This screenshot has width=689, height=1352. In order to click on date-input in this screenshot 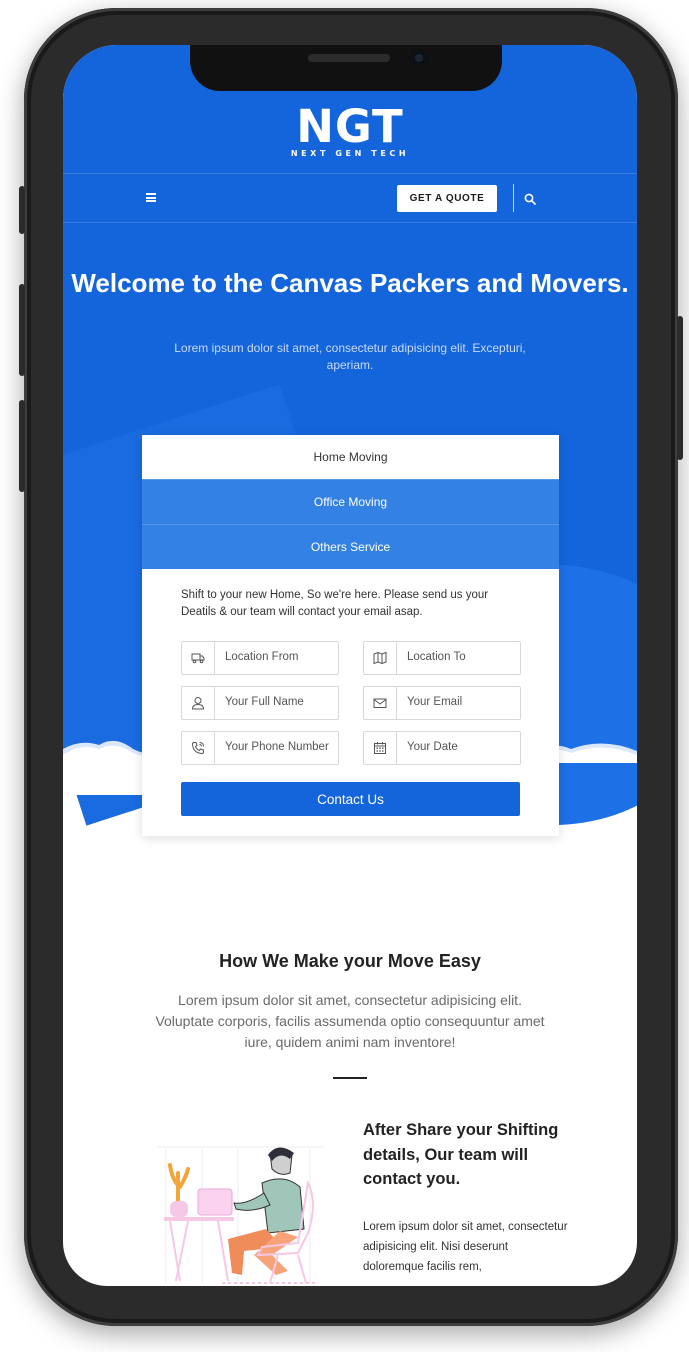, I will do `click(461, 747)`.